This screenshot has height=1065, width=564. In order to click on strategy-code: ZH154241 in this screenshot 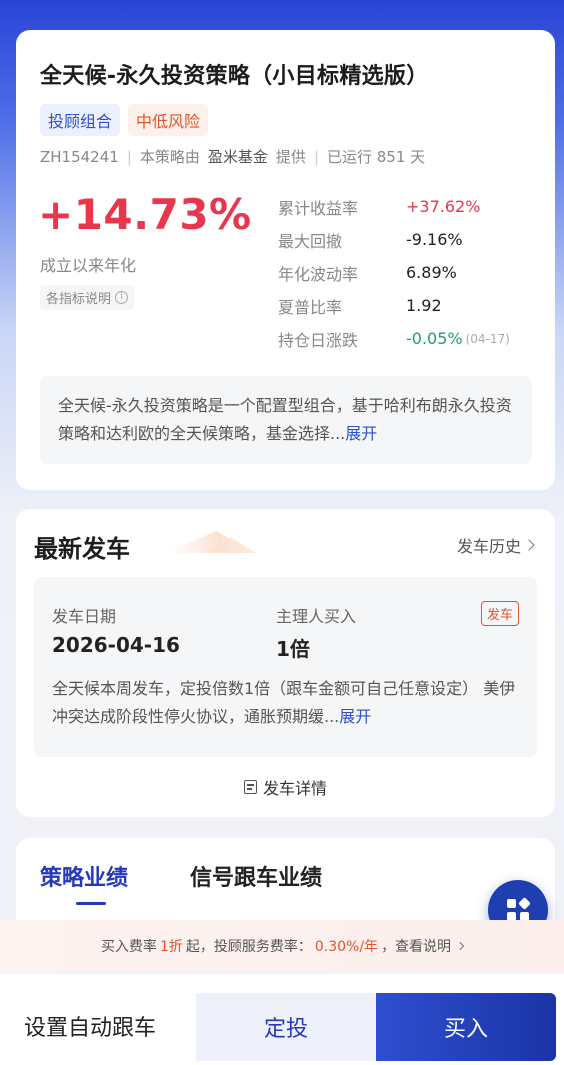, I will do `click(79, 156)`.